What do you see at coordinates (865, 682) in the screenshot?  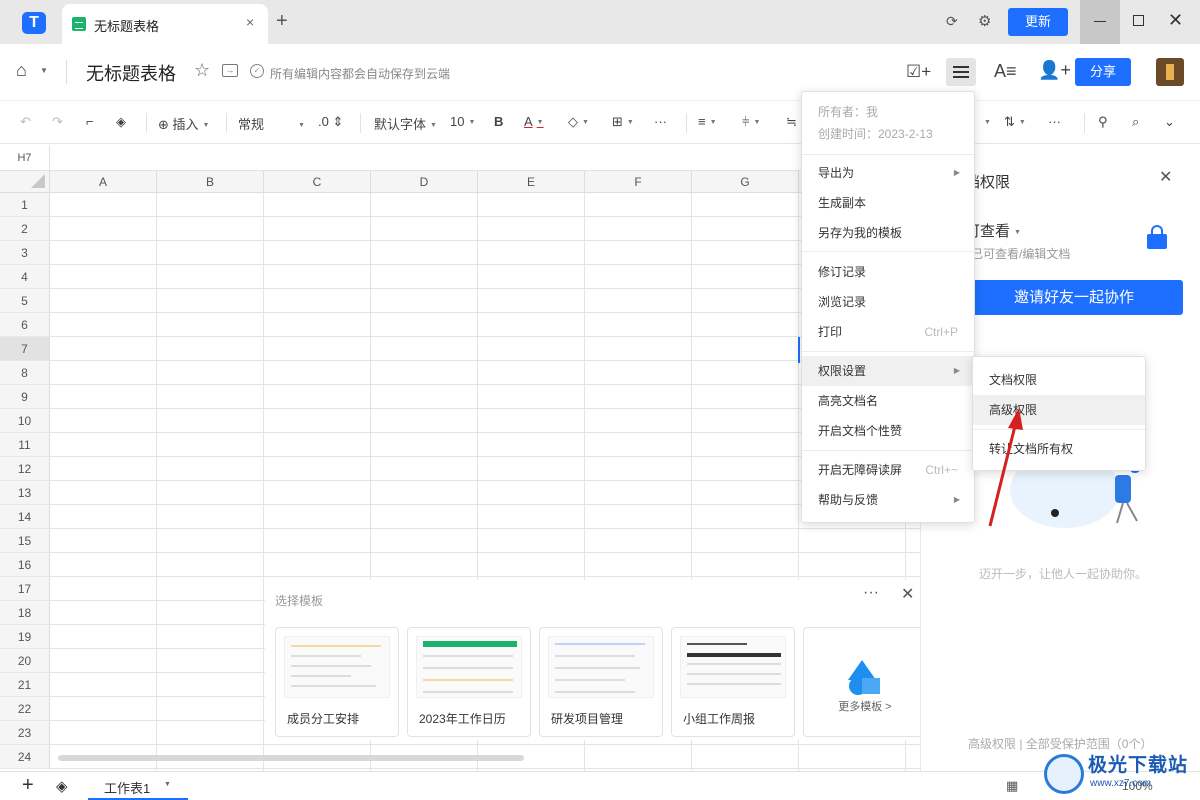 I see `more-templates-card: 更多模板 >` at bounding box center [865, 682].